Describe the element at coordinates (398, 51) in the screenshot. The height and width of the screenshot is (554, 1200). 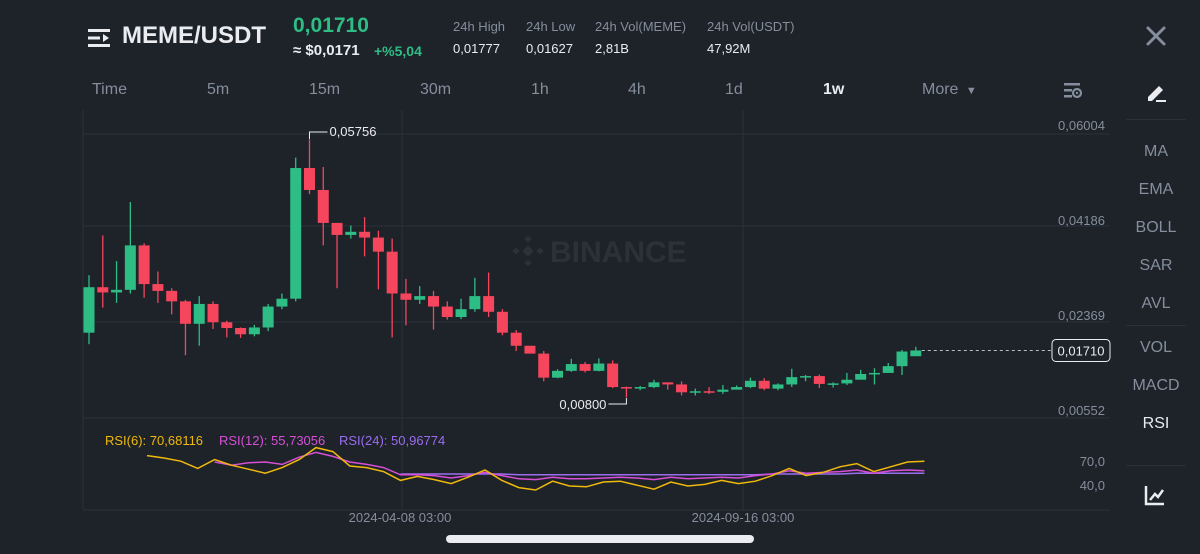
I see `price-change-percent: +%5,04` at that location.